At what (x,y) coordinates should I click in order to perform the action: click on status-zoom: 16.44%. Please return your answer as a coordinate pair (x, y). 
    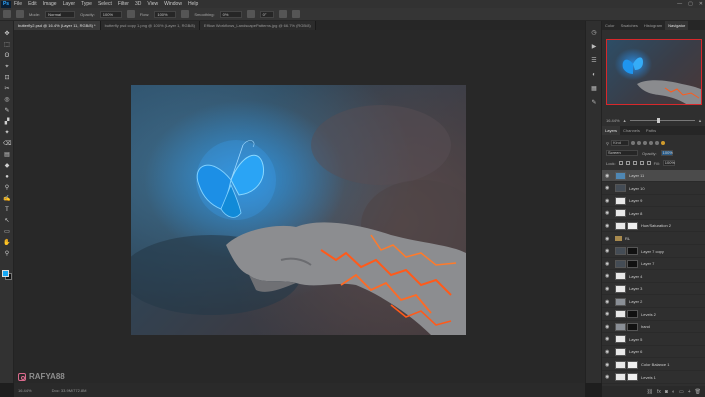
    Looking at the image, I should click on (25, 390).